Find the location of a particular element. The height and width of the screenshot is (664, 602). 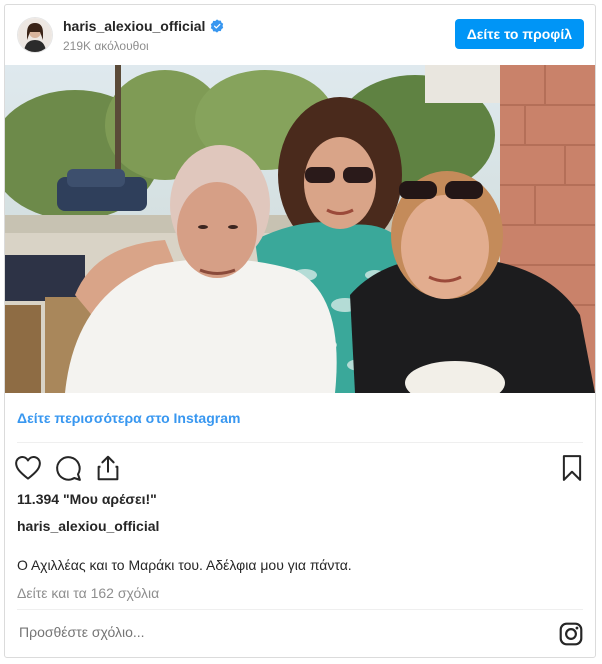

comment-icon is located at coordinates (68, 468).